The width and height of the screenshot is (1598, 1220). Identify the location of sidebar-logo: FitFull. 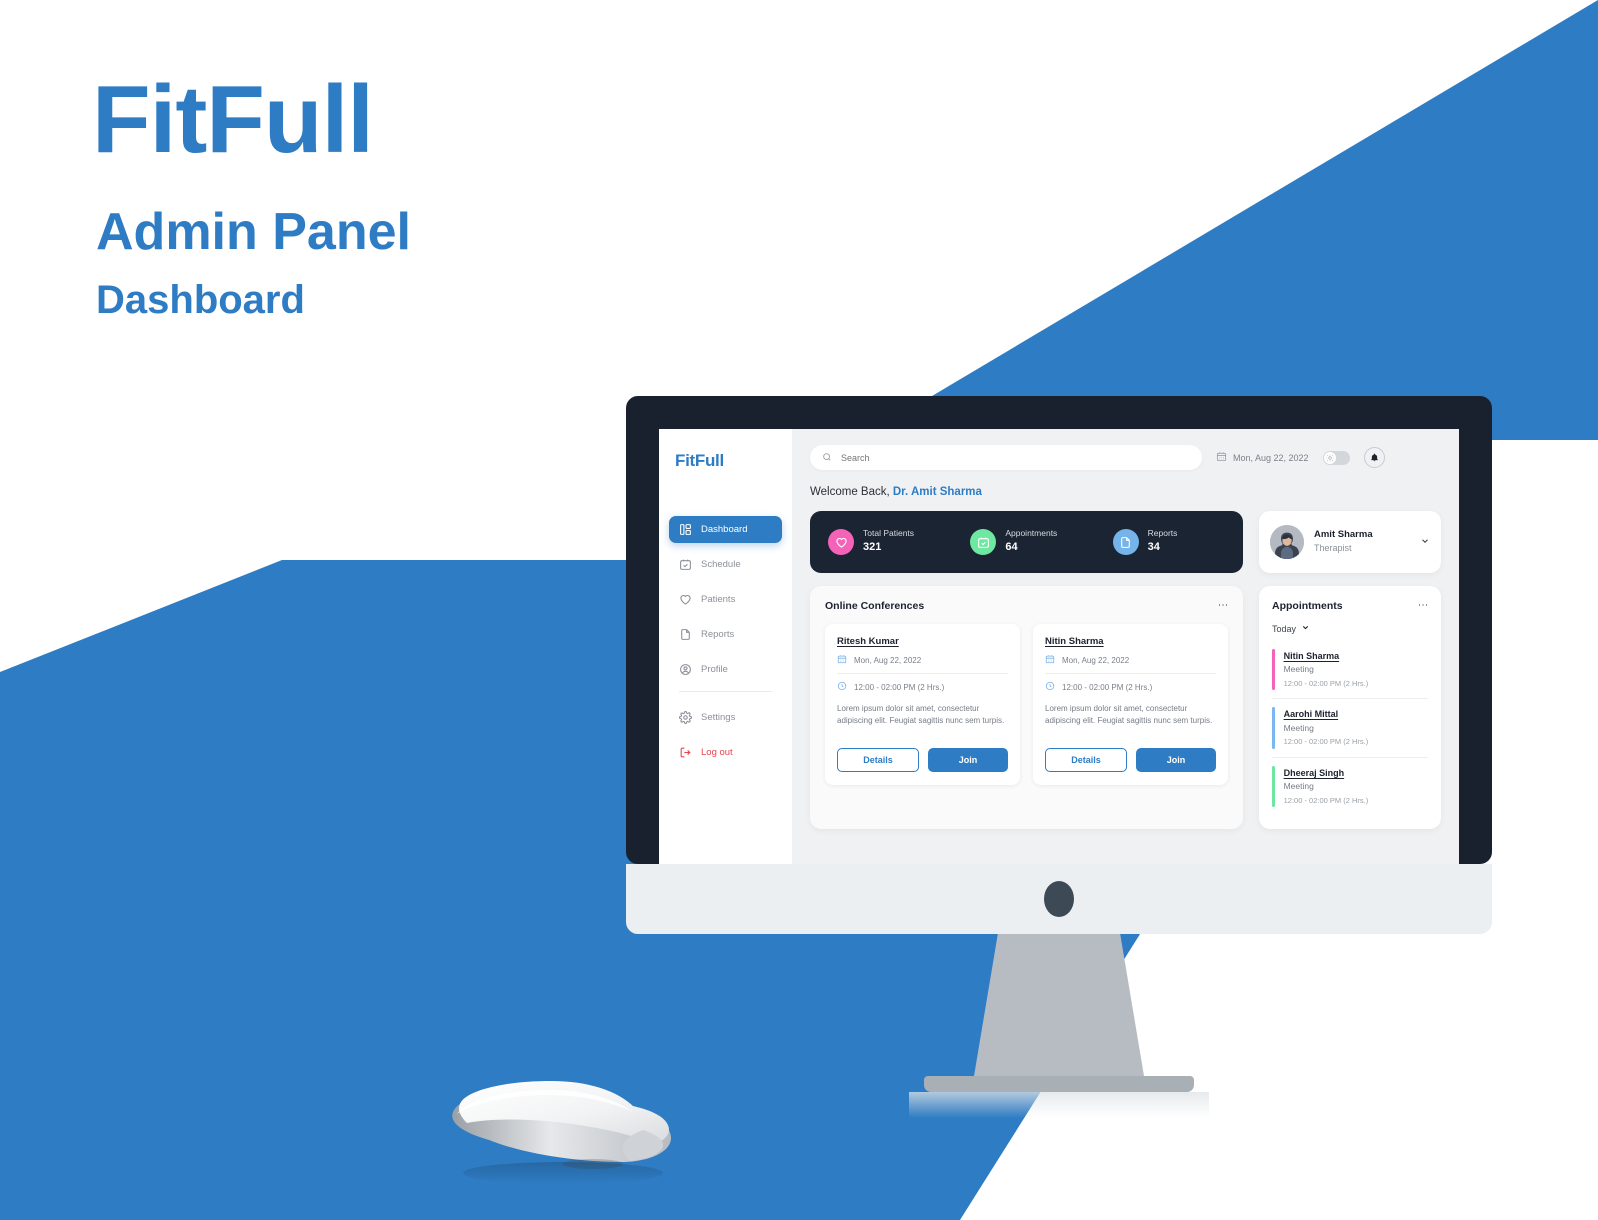
(699, 460).